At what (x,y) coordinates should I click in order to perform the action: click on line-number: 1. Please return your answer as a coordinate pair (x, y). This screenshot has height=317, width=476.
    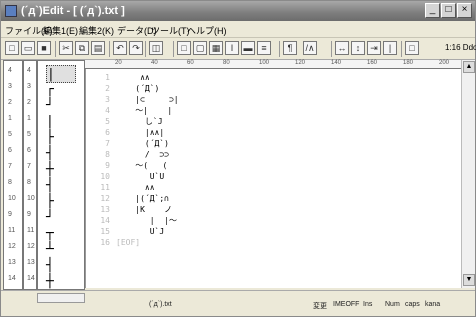
    Looking at the image, I should click on (107, 77).